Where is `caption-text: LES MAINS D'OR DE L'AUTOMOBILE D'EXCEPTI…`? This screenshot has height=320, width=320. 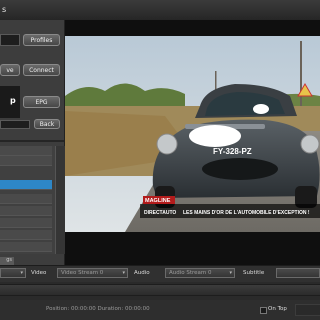
caption-text: LES MAINS D'OR DE L'AUTOMOBILE D'EXCEPTI… is located at coordinates (246, 213).